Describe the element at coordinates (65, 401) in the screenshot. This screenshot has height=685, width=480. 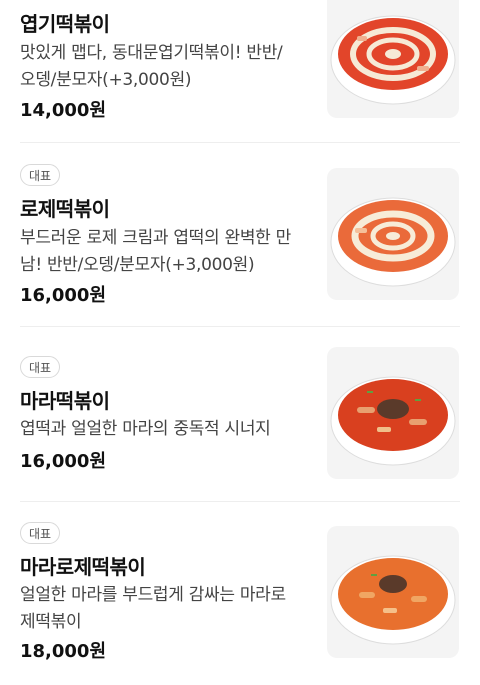
I see `menu-item-name: 마라떡볶이` at that location.